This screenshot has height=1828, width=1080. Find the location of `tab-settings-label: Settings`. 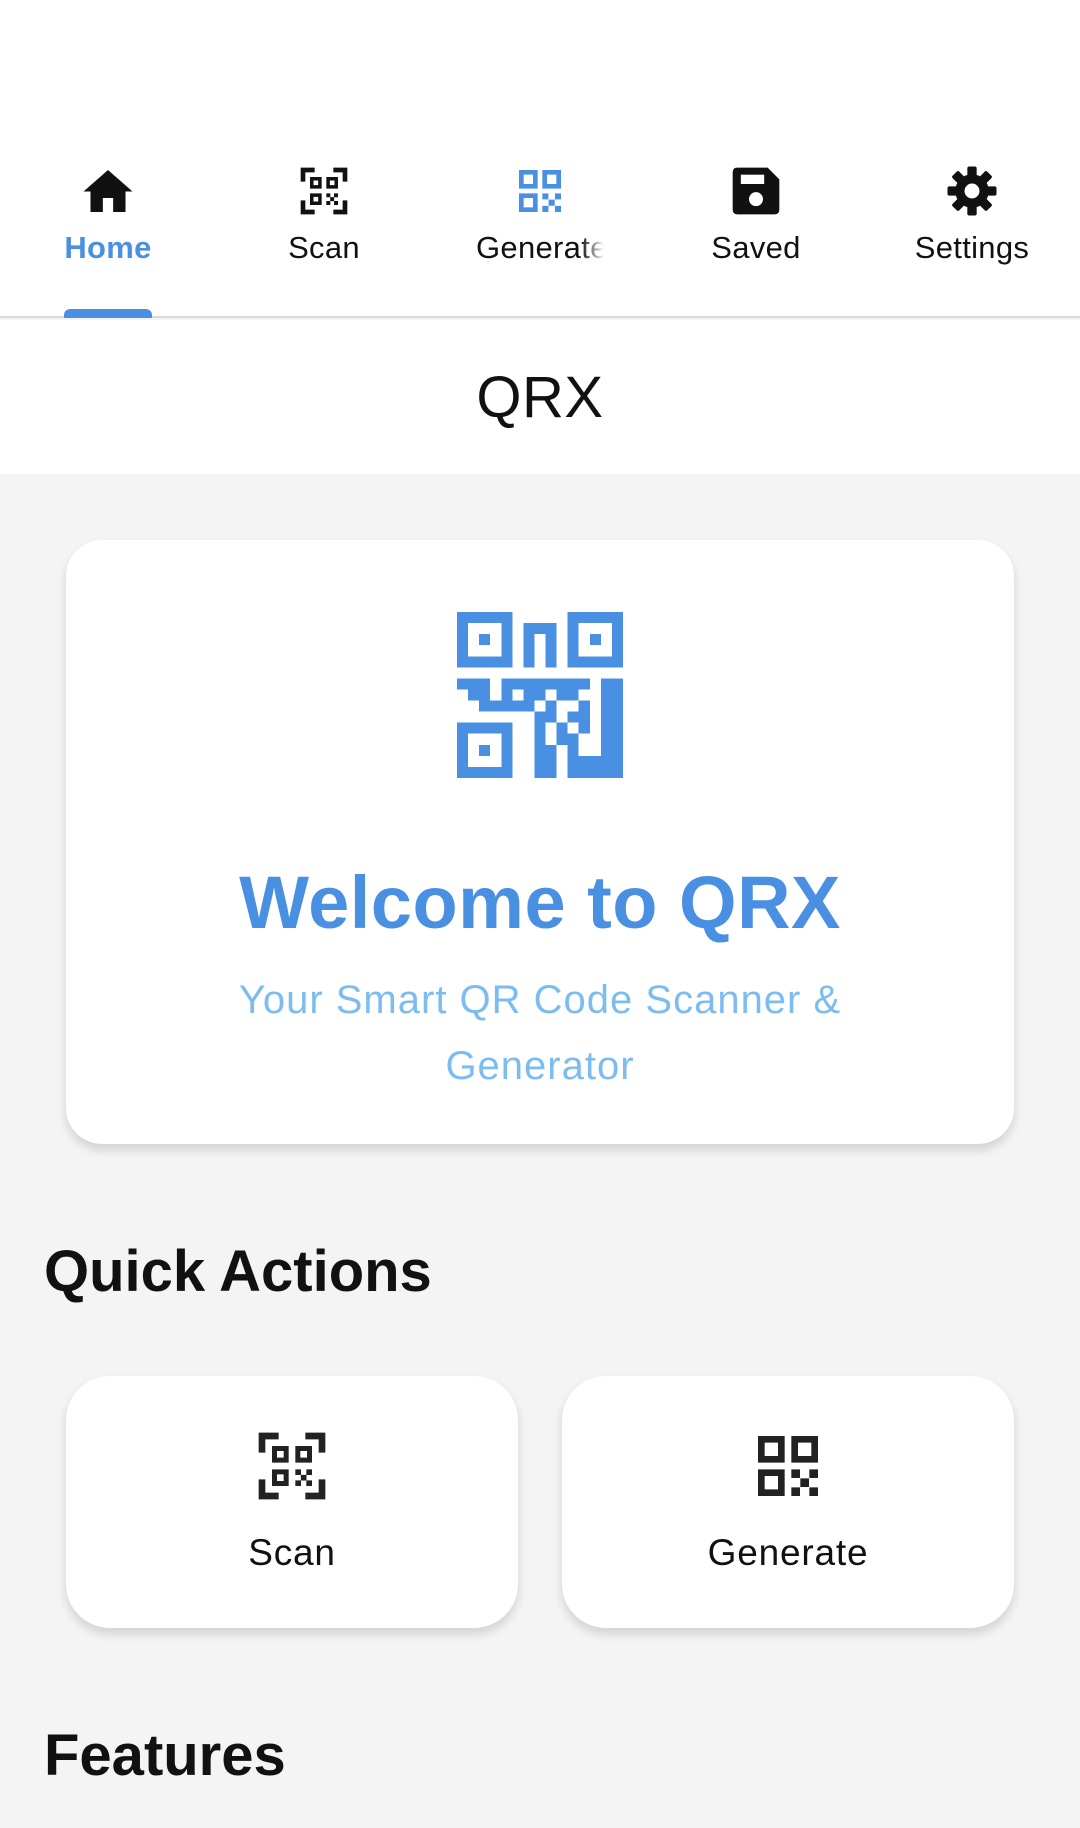

tab-settings-label: Settings is located at coordinates (972, 247).